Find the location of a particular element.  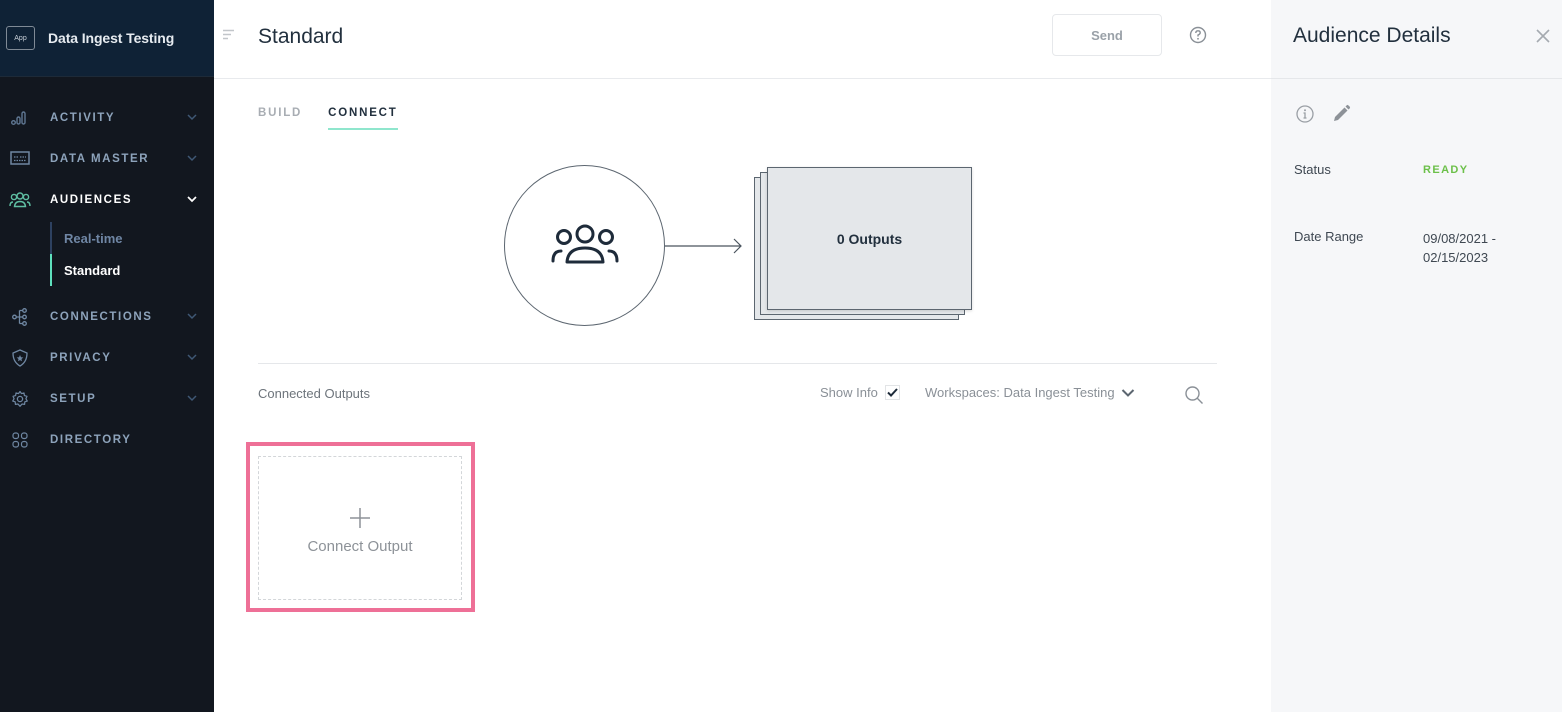

workspace-filter-label: Workspaces: Data Ingest Testing is located at coordinates (1020, 392).